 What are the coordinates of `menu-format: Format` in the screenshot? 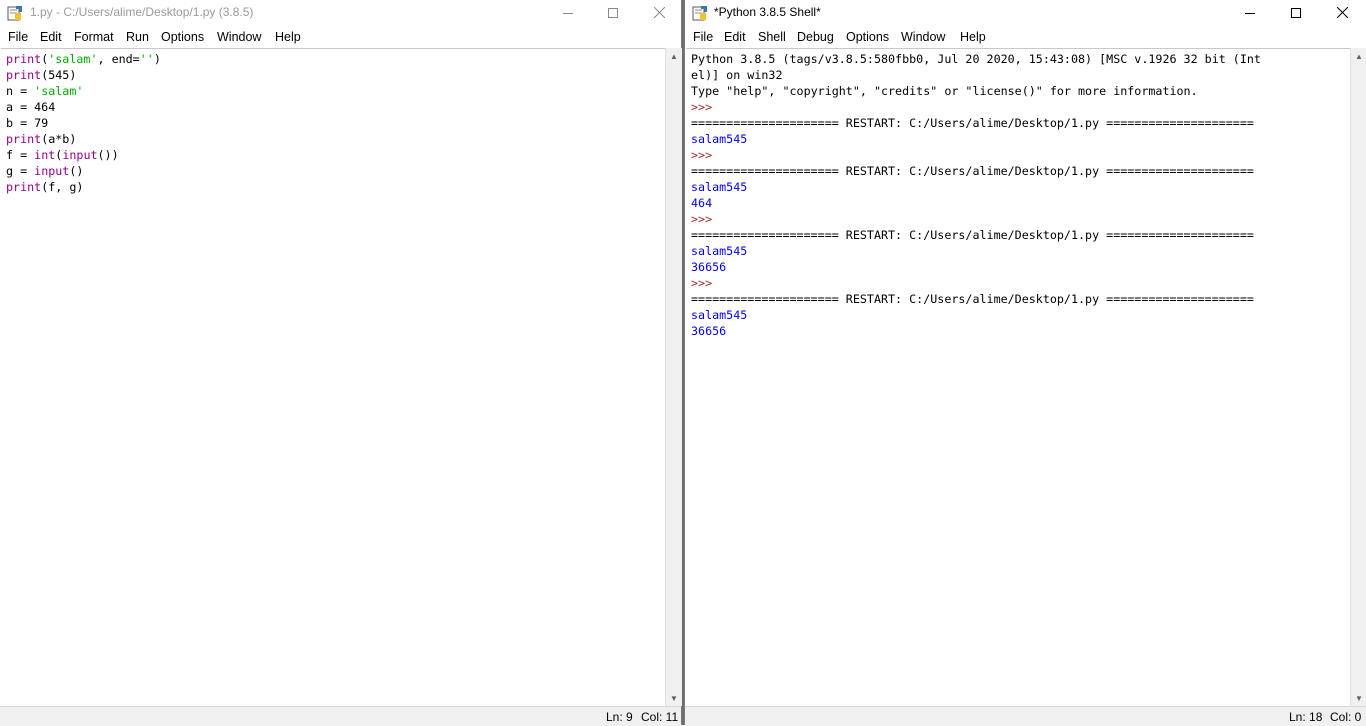 It's located at (94, 37).